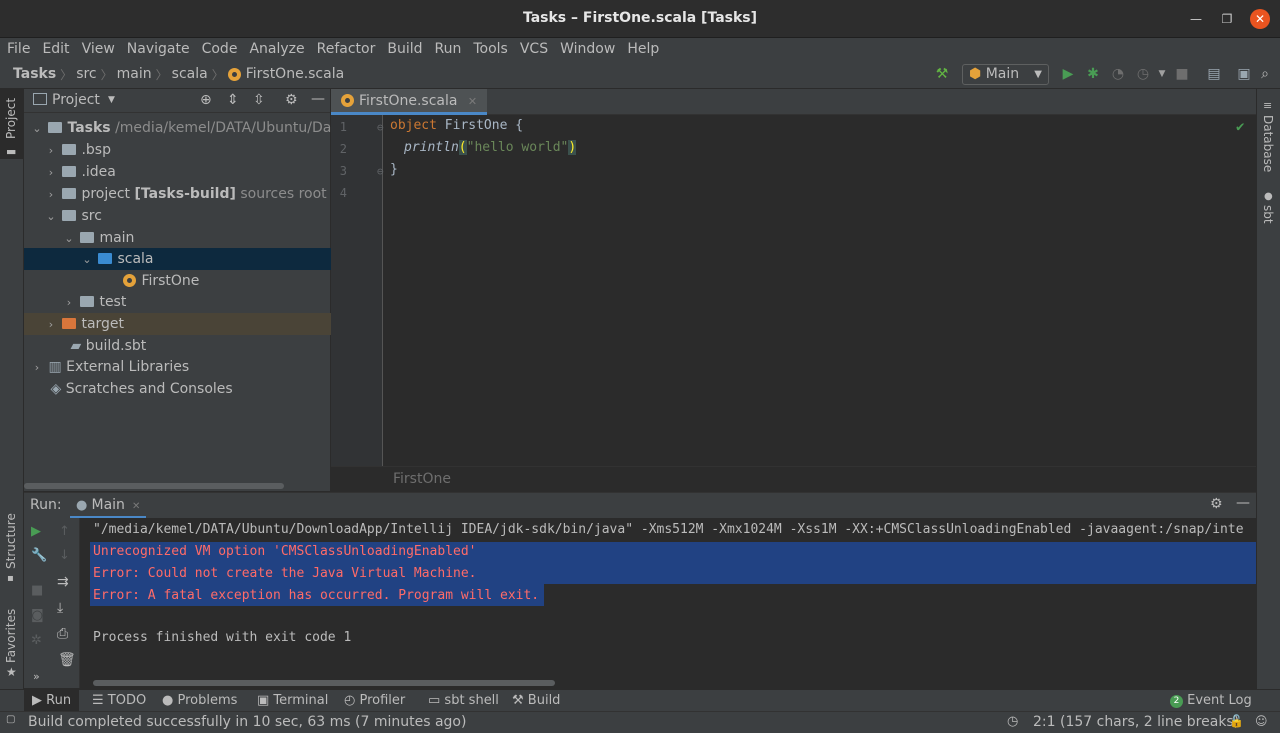 This screenshot has height=733, width=1280. What do you see at coordinates (52, 701) in the screenshot?
I see `tool-run: ▶ Run` at bounding box center [52, 701].